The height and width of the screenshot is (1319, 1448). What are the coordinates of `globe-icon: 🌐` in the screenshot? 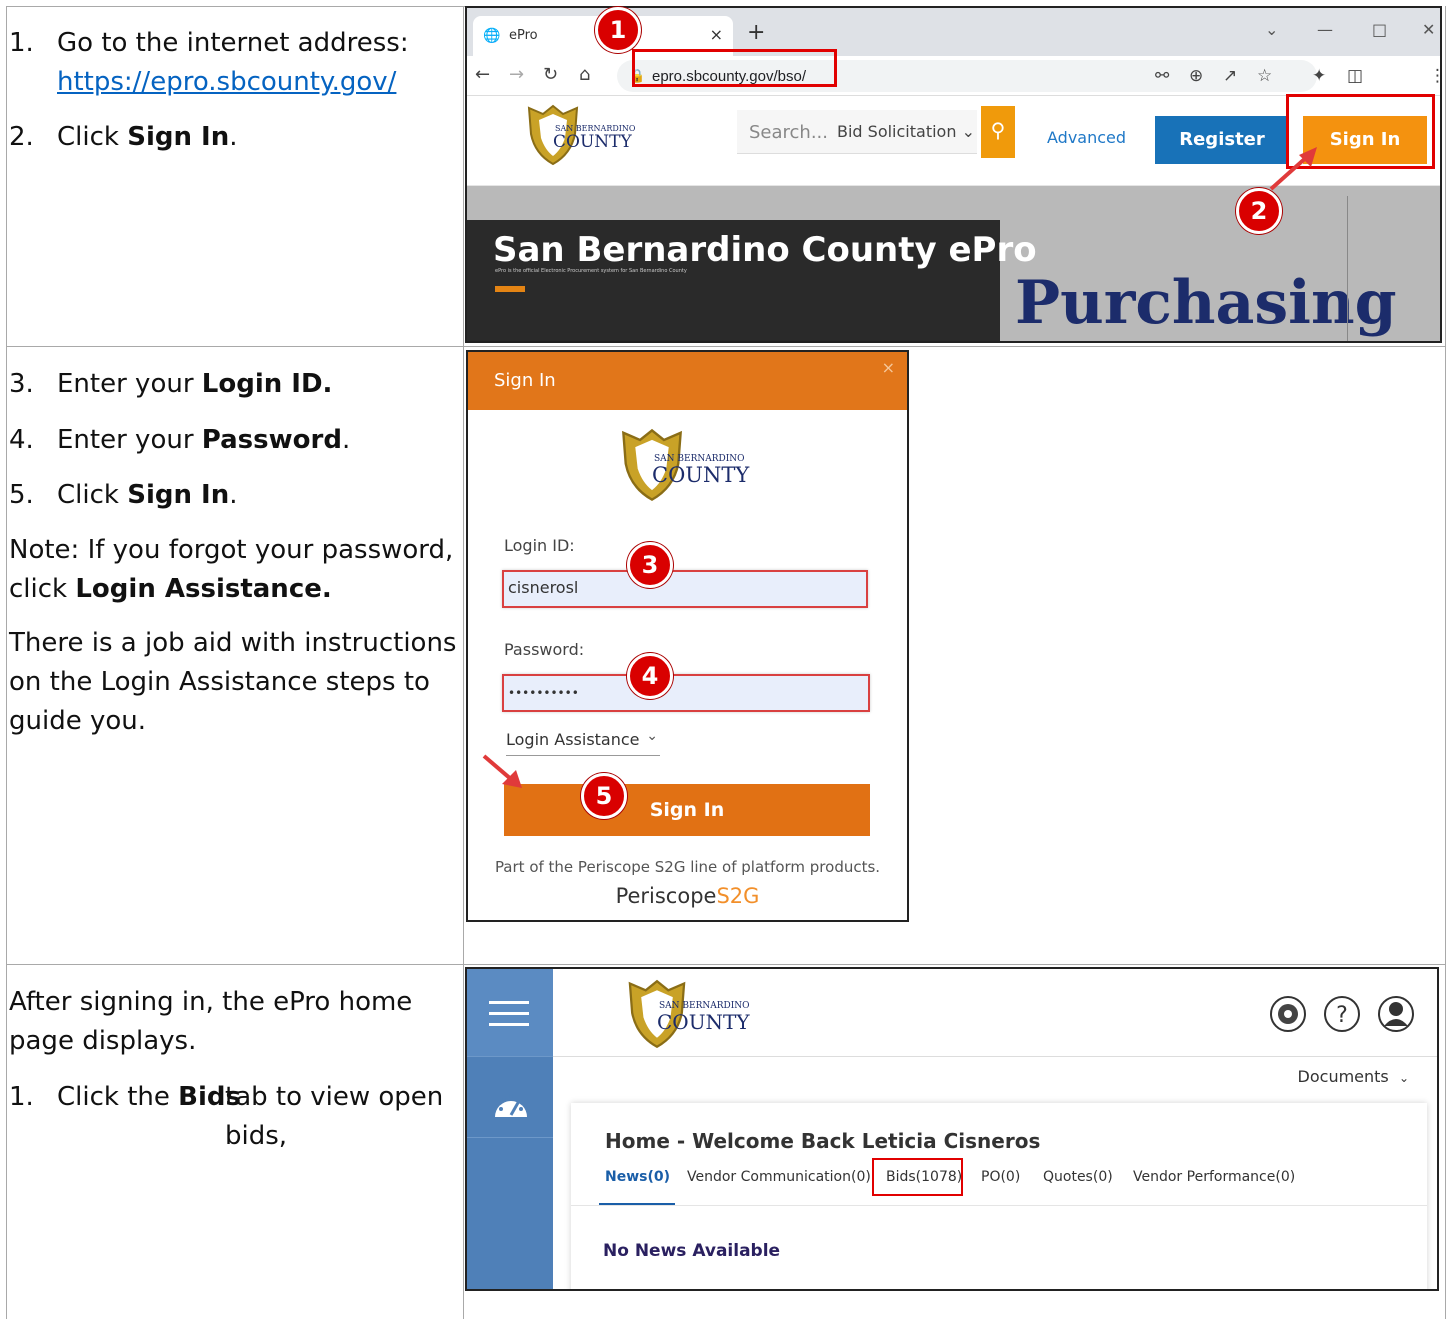 It's located at (492, 36).